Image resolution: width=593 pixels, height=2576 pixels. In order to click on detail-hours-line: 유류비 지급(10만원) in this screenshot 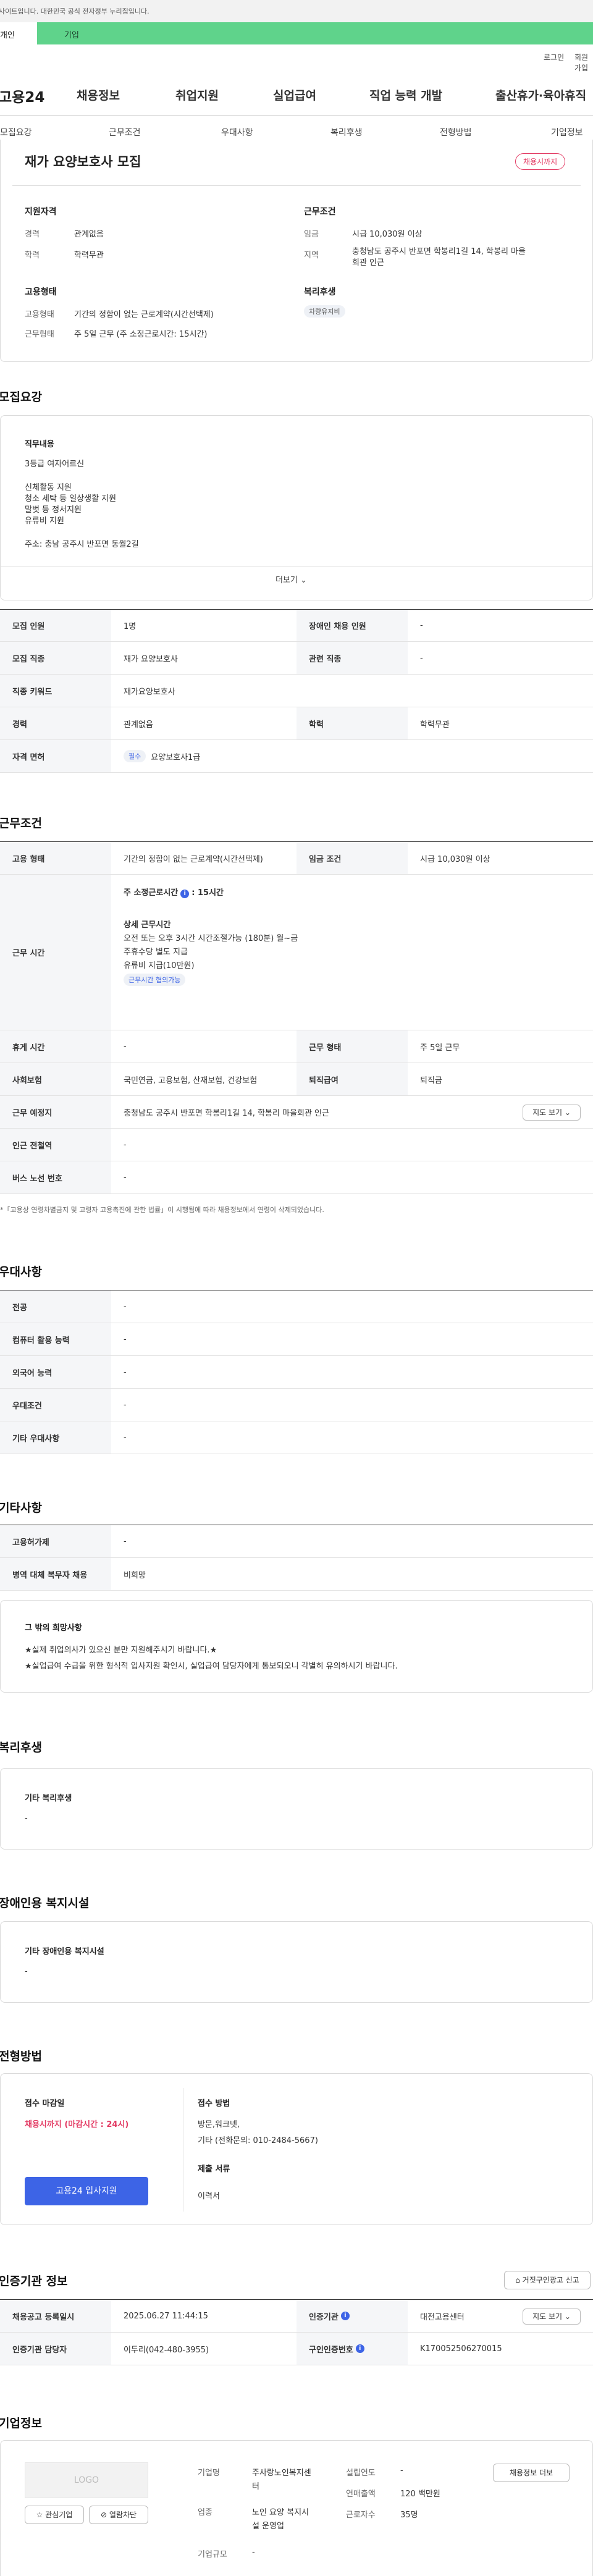, I will do `click(159, 965)`.